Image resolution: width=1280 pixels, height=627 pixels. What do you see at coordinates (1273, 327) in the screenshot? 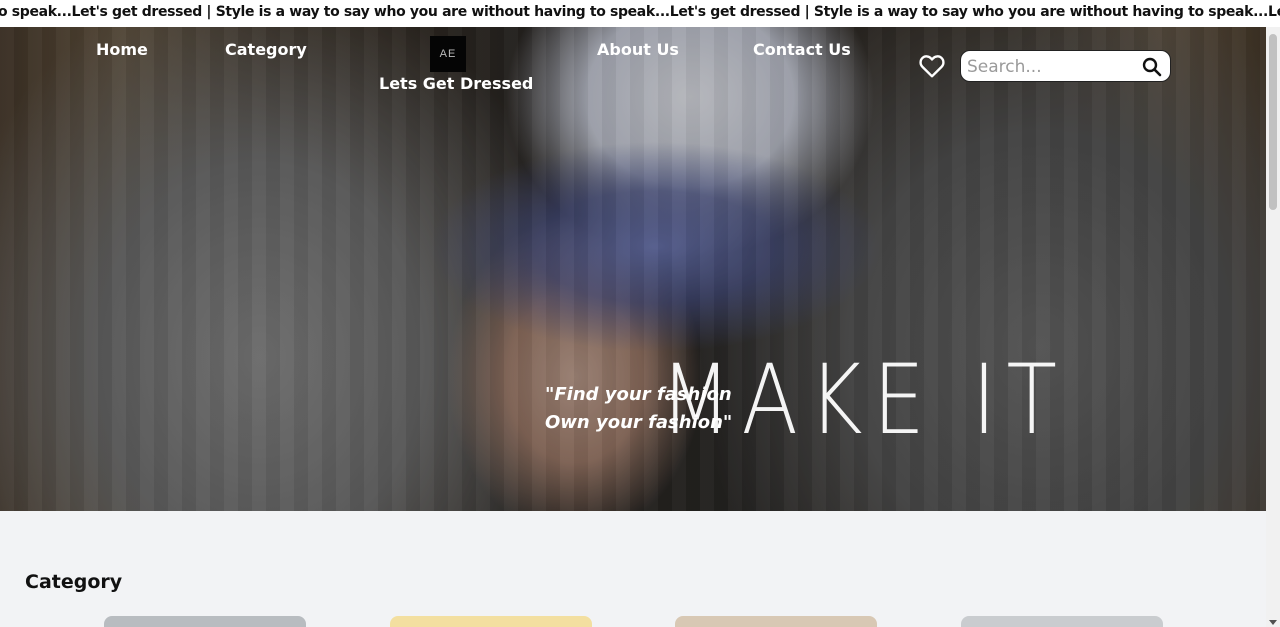
I see `page-scrollbar` at bounding box center [1273, 327].